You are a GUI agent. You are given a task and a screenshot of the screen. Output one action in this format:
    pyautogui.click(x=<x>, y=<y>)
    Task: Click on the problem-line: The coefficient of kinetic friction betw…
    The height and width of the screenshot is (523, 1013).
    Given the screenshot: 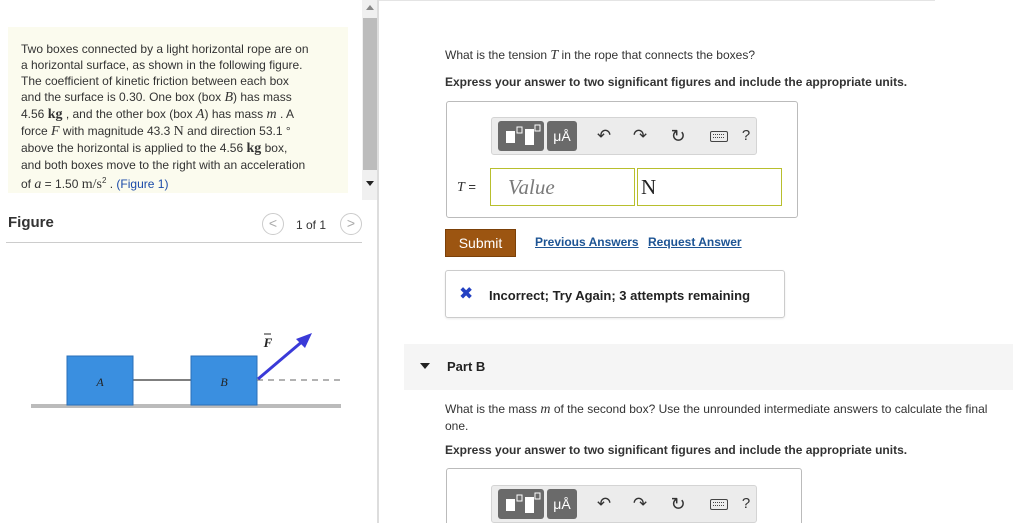 What is the action you would take?
    pyautogui.click(x=155, y=81)
    